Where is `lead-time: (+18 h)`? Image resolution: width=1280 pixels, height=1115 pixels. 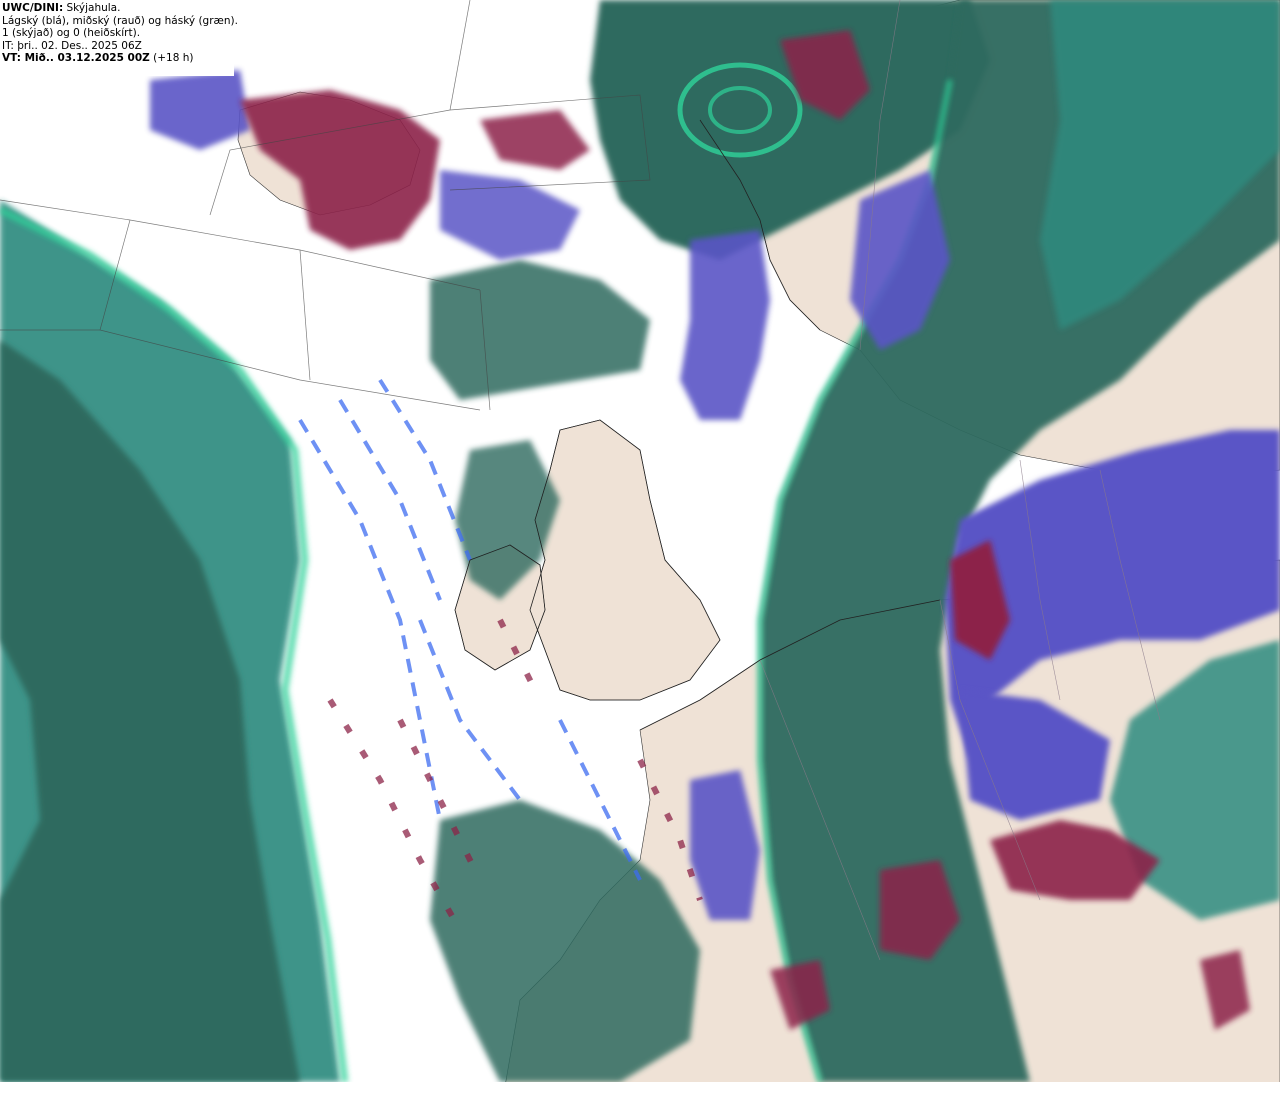 lead-time: (+18 h) is located at coordinates (173, 58).